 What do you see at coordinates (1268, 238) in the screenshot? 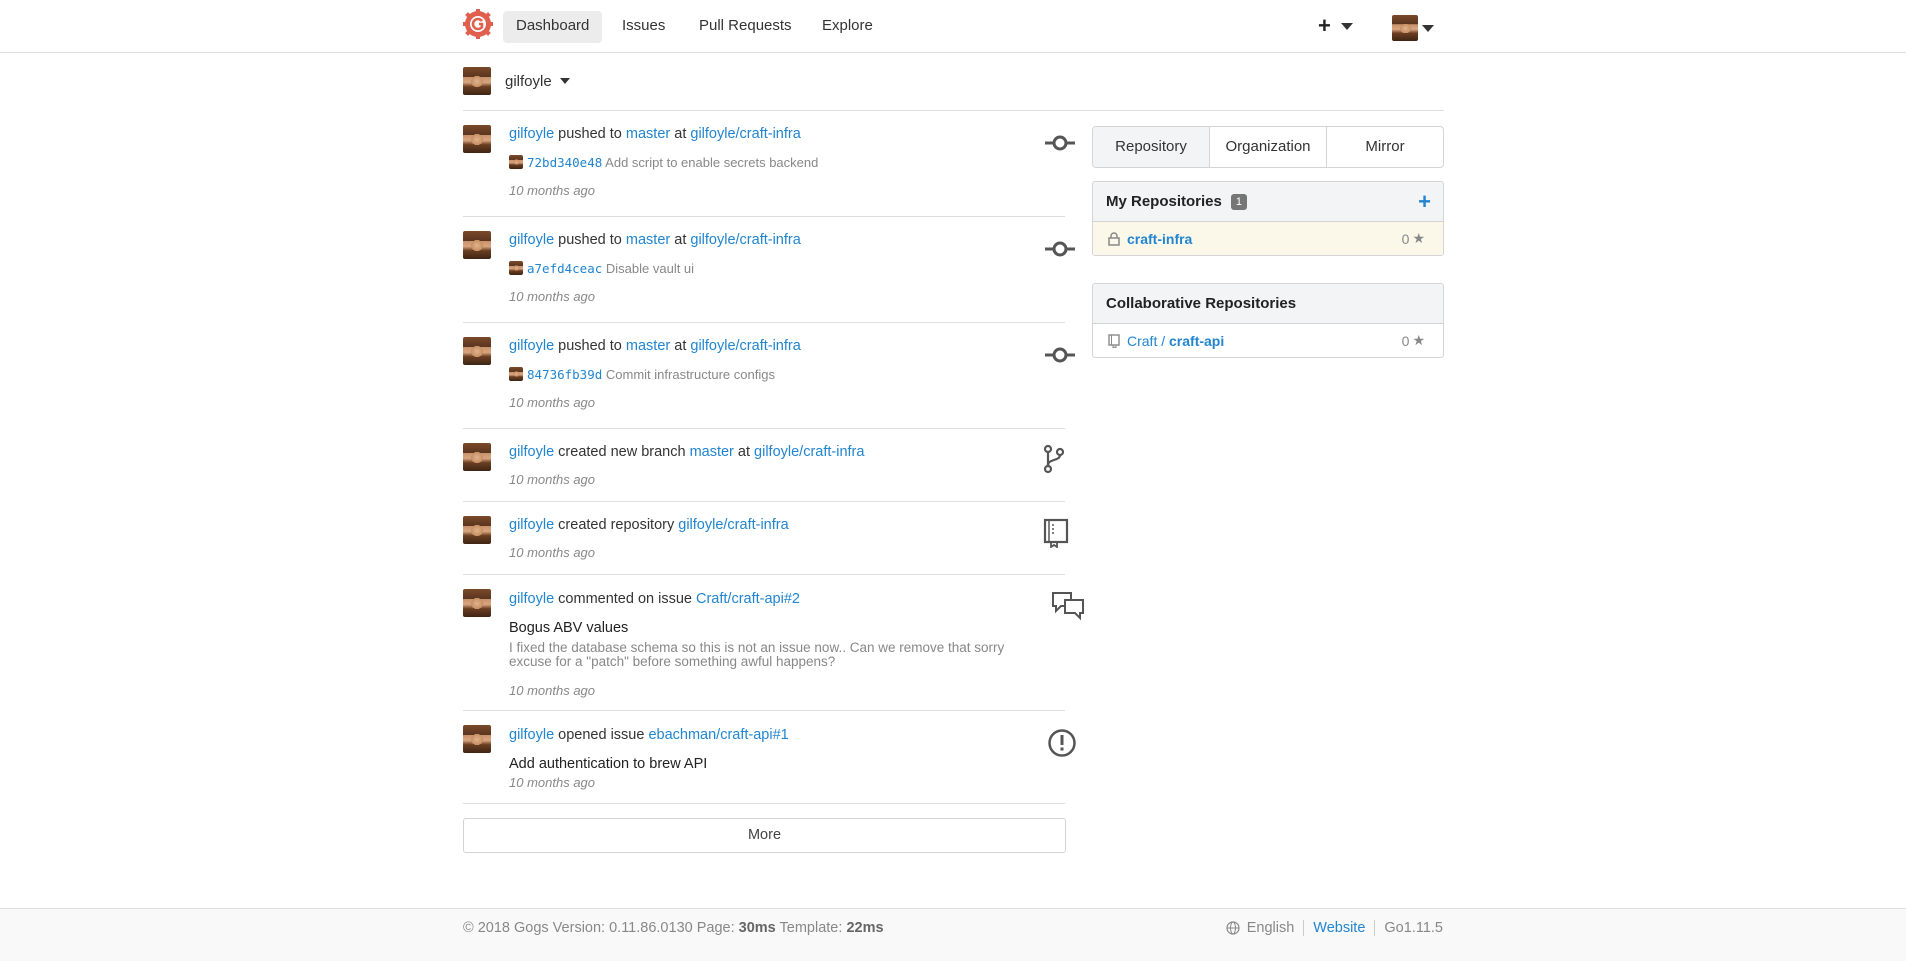
I see `repo-item: craft-infra 0 ★` at bounding box center [1268, 238].